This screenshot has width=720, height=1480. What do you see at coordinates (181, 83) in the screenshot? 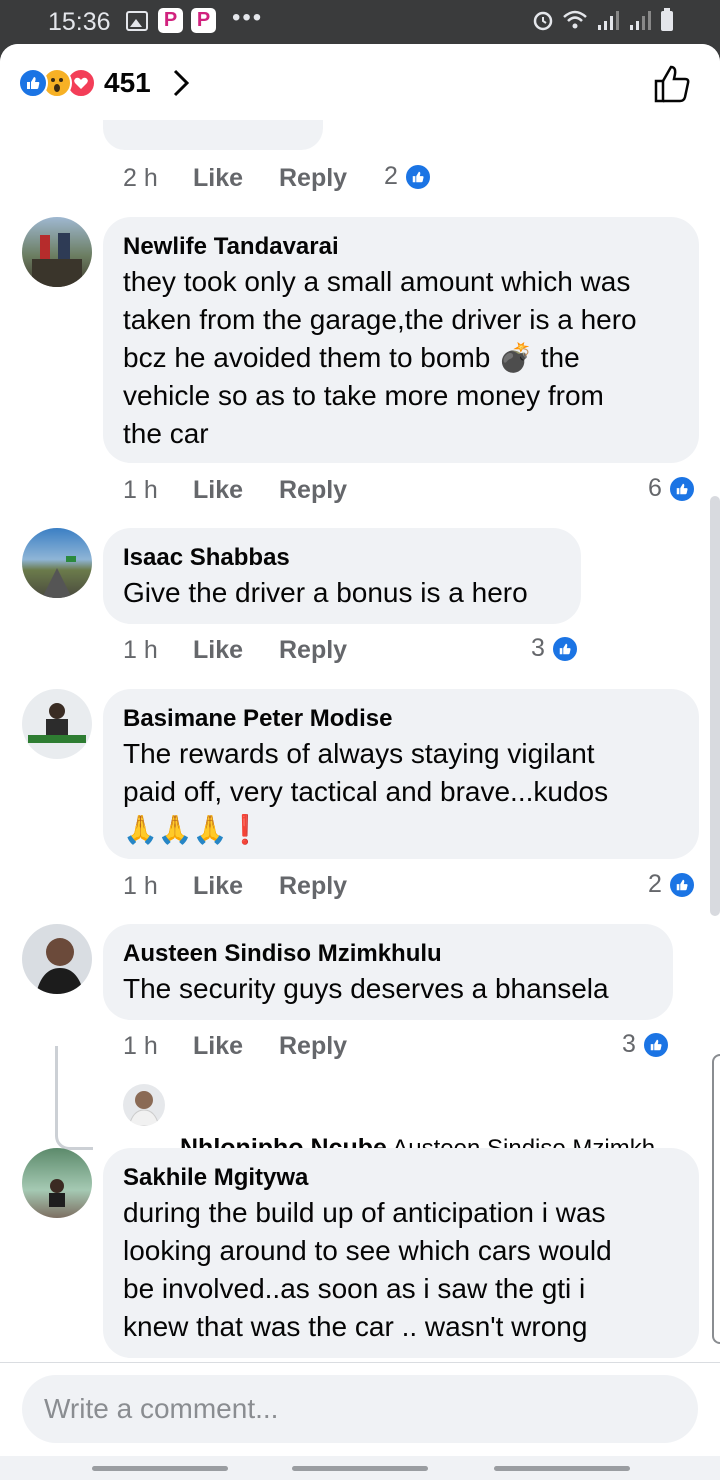
I see `chevron-right-icon` at bounding box center [181, 83].